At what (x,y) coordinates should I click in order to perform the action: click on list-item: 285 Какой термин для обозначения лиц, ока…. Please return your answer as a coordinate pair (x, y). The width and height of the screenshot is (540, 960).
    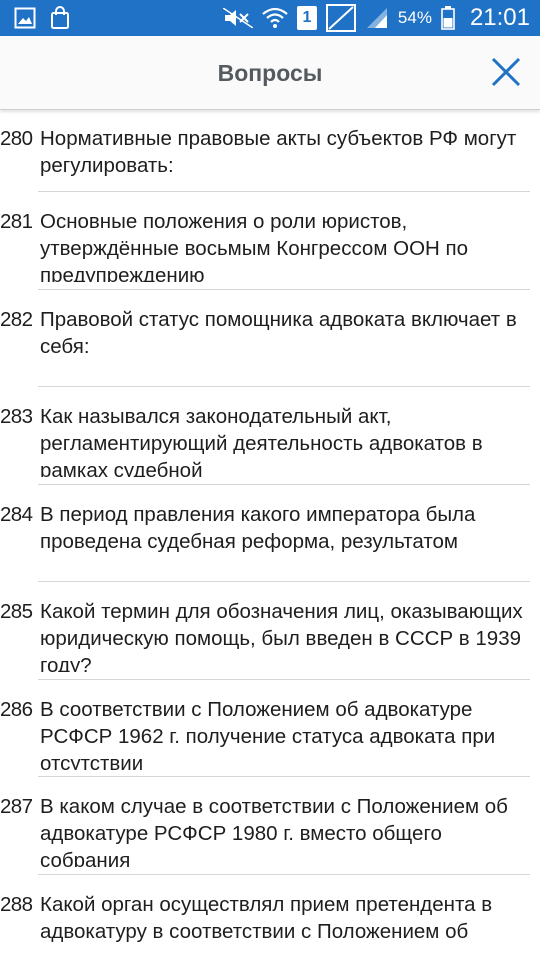
    Looking at the image, I should click on (270, 631).